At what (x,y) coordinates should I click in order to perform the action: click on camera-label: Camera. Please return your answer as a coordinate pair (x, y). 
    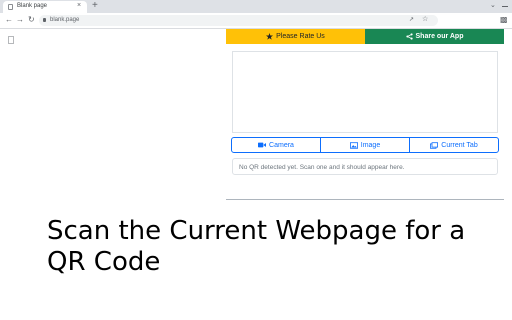
    Looking at the image, I should click on (281, 145).